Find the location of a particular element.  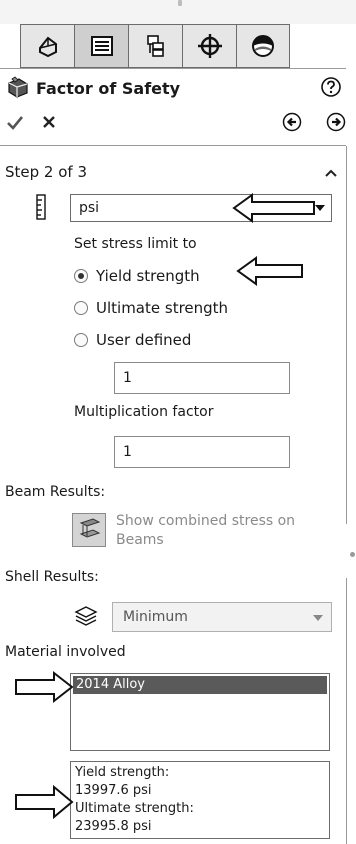

tab-propertymanager is located at coordinates (101, 46).